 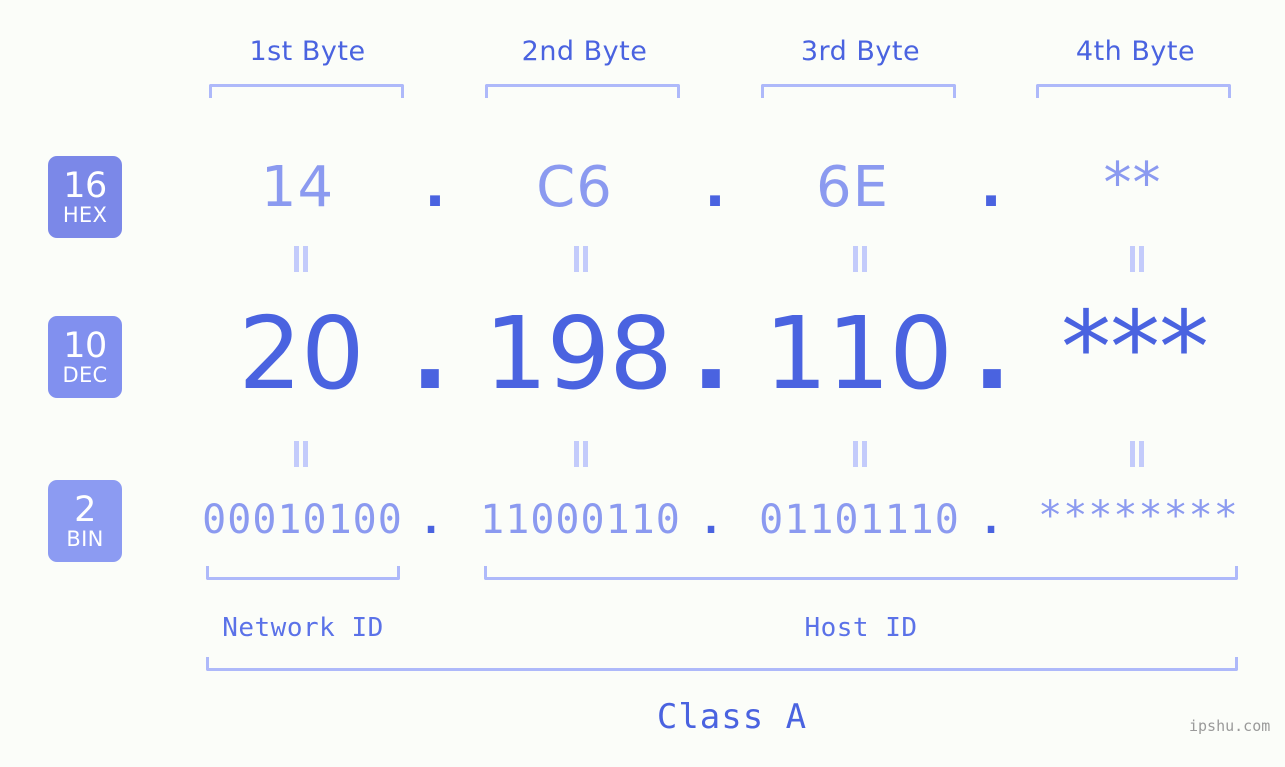 I want to click on base-badge-hex: 16 HEX, so click(x=85, y=197).